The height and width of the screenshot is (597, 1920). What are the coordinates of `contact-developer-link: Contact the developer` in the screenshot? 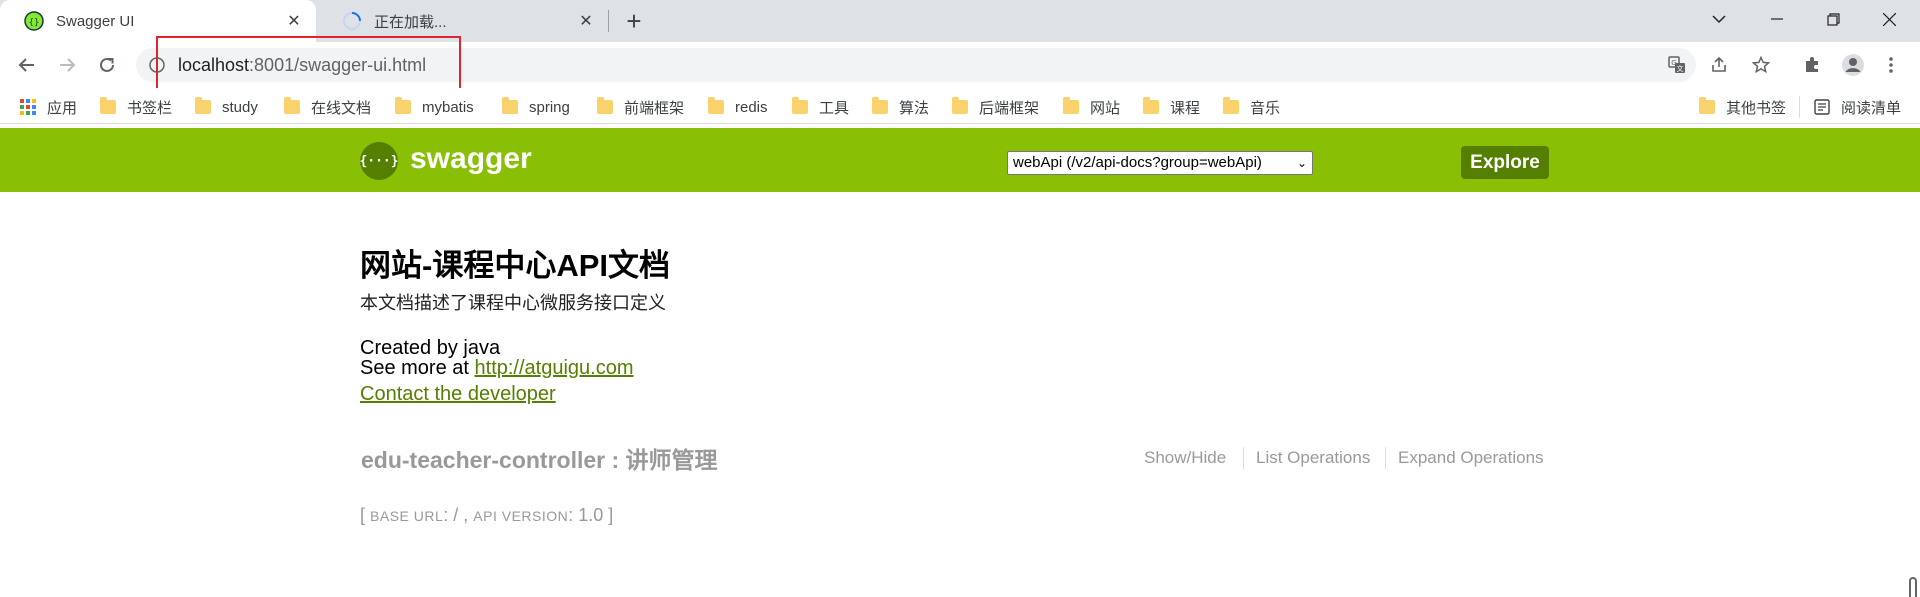 It's located at (458, 394).